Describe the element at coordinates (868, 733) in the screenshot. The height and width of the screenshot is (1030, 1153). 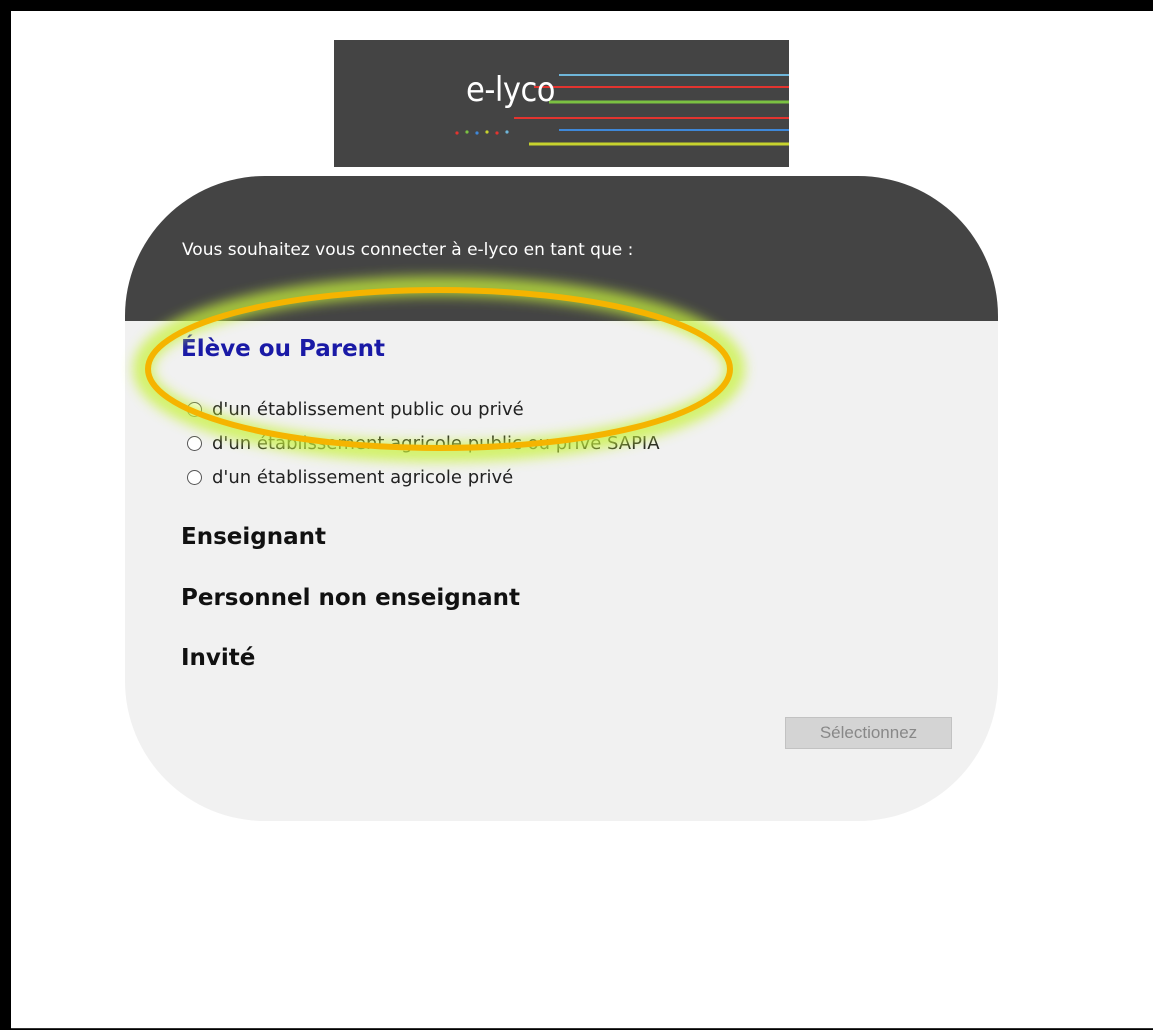
I see `select-button: Sélectionnez` at that location.